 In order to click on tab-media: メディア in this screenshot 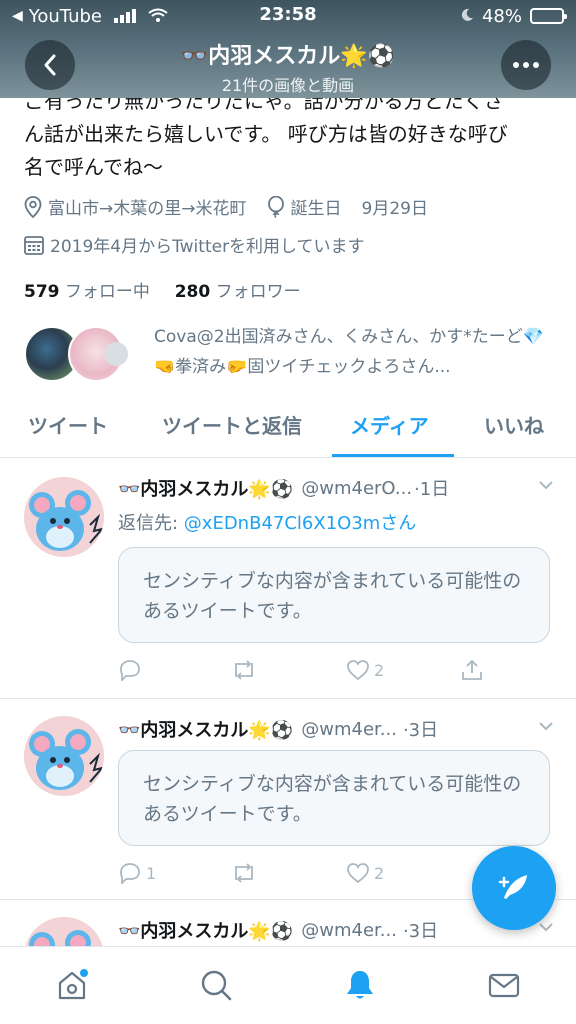, I will do `click(389, 424)`.